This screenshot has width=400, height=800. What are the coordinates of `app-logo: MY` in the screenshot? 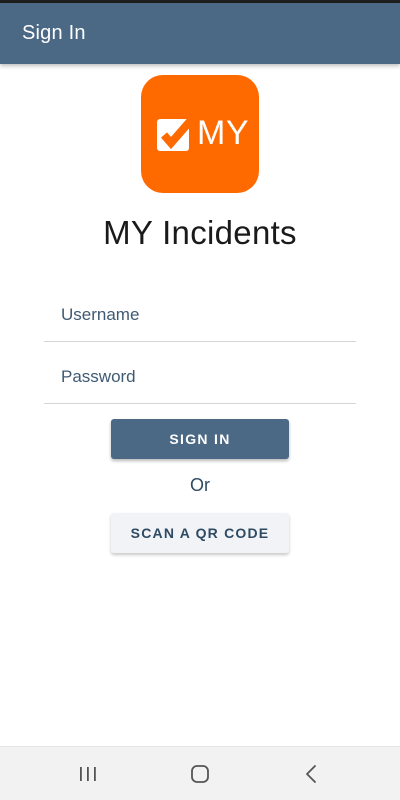 It's located at (200, 134).